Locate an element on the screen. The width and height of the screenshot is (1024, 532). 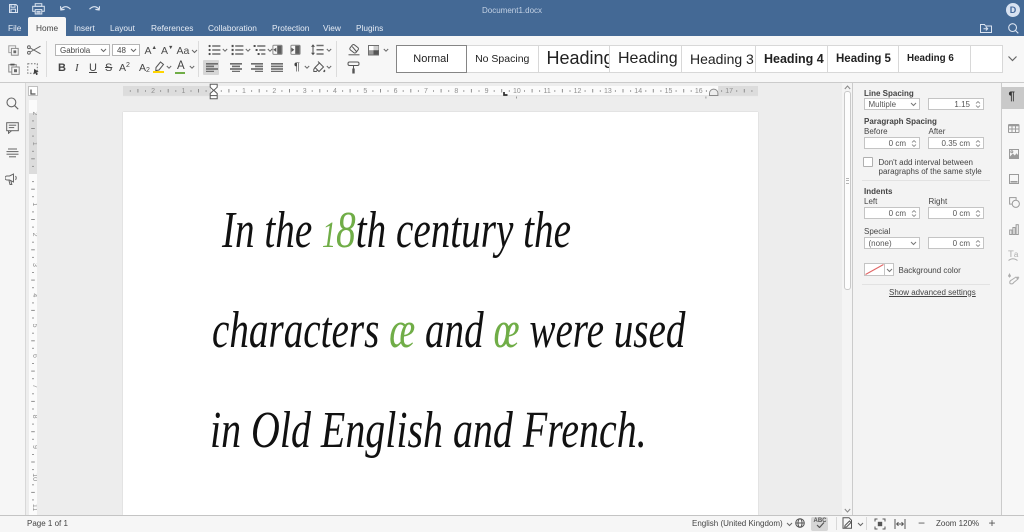
svg-text: 14 is located at coordinates (638, 91).